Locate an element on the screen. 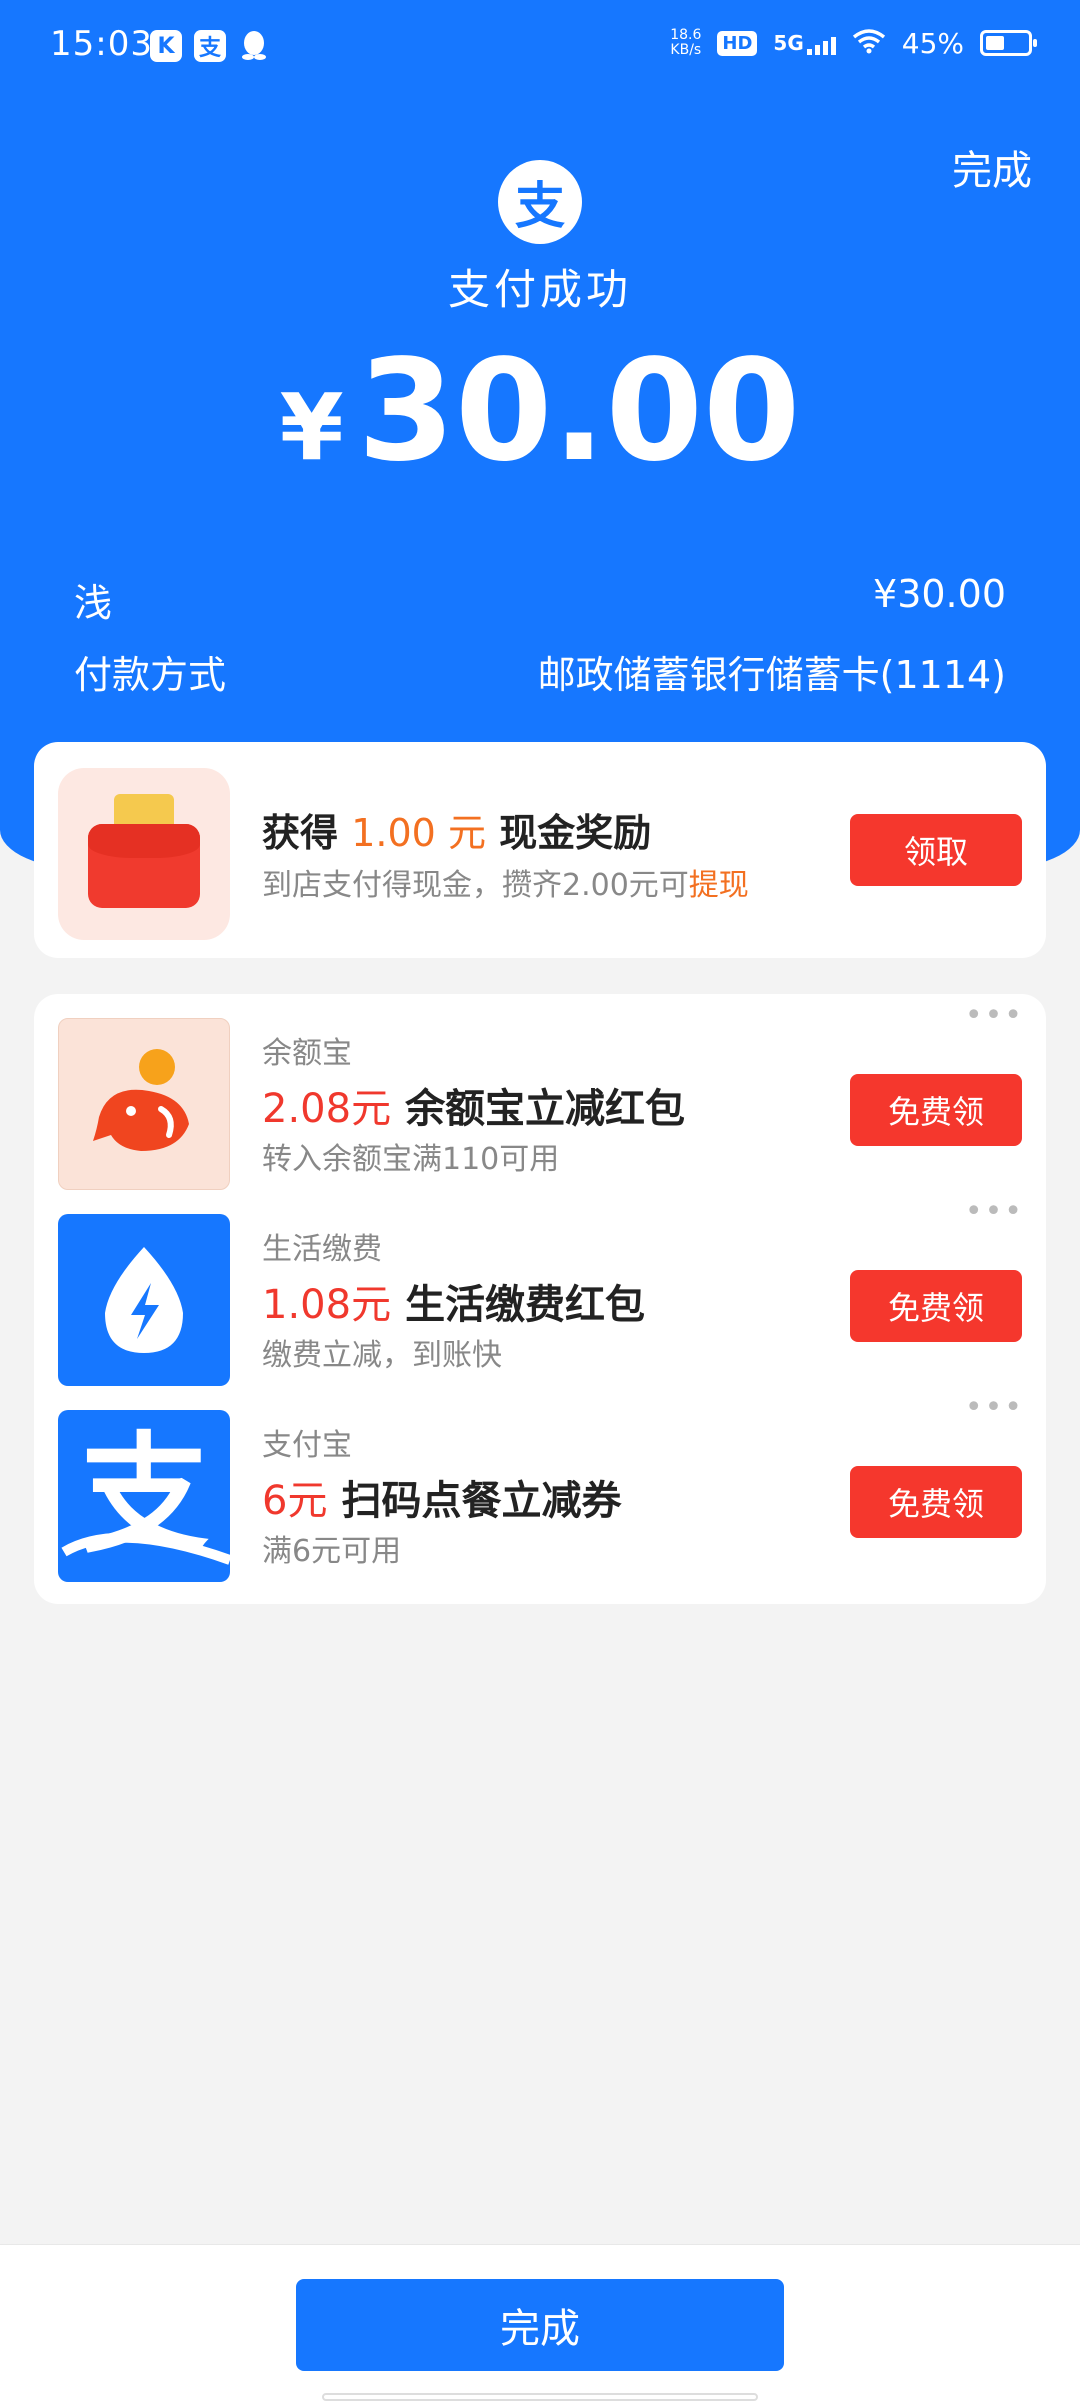 The image size is (1080, 2404). red-envelope-icon is located at coordinates (144, 854).